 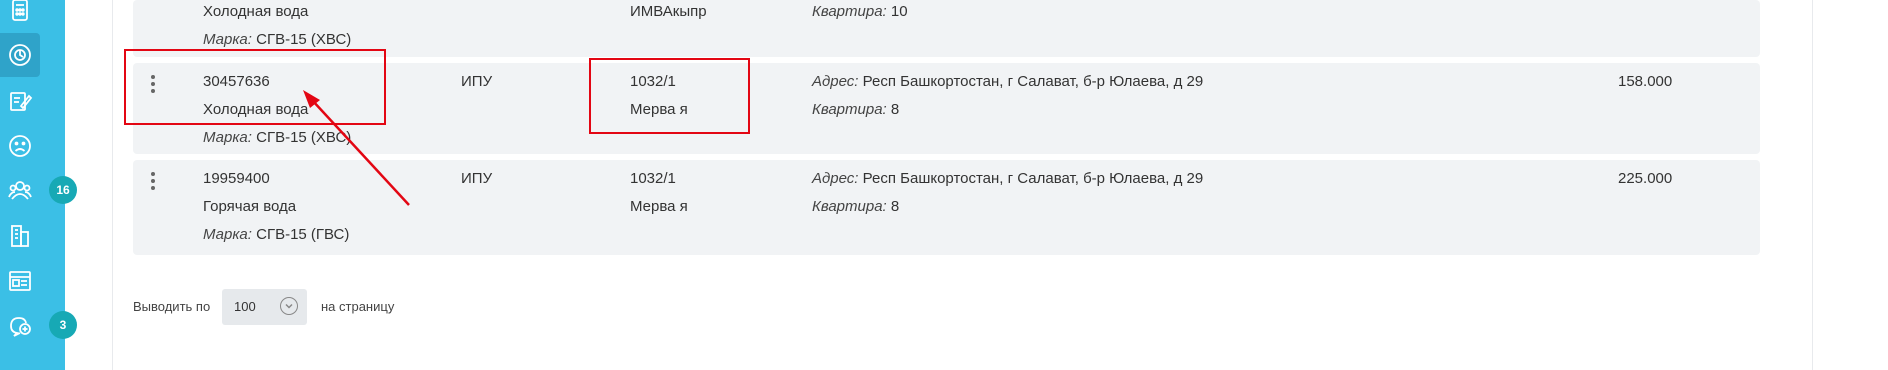 What do you see at coordinates (289, 306) in the screenshot?
I see `chevron-down-icon` at bounding box center [289, 306].